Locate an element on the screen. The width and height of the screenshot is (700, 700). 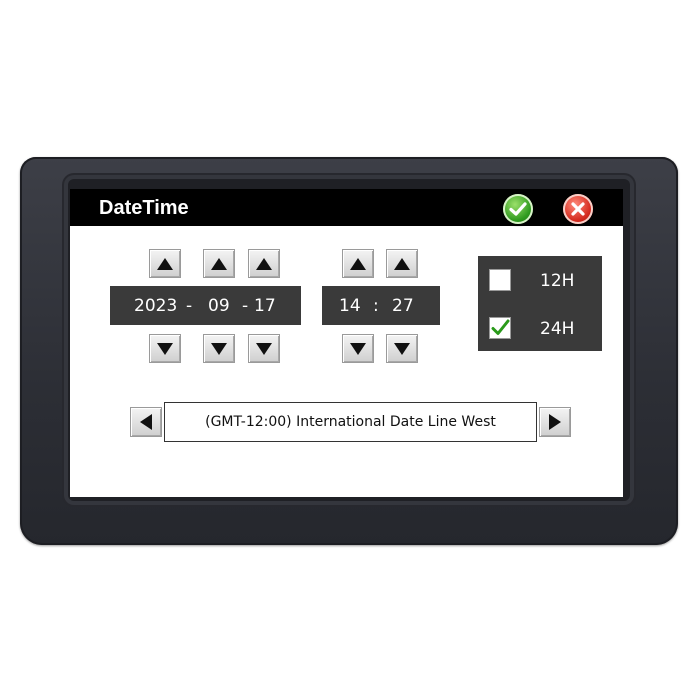
check-icon is located at coordinates (518, 209).